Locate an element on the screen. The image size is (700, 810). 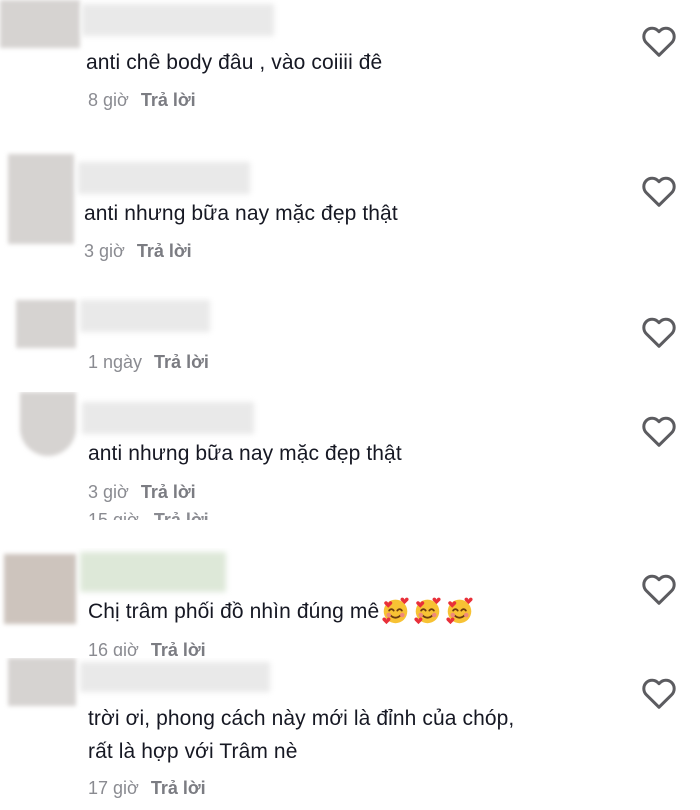
clipped-comment-meta: 15 giờ Trả lời is located at coordinates (148, 515).